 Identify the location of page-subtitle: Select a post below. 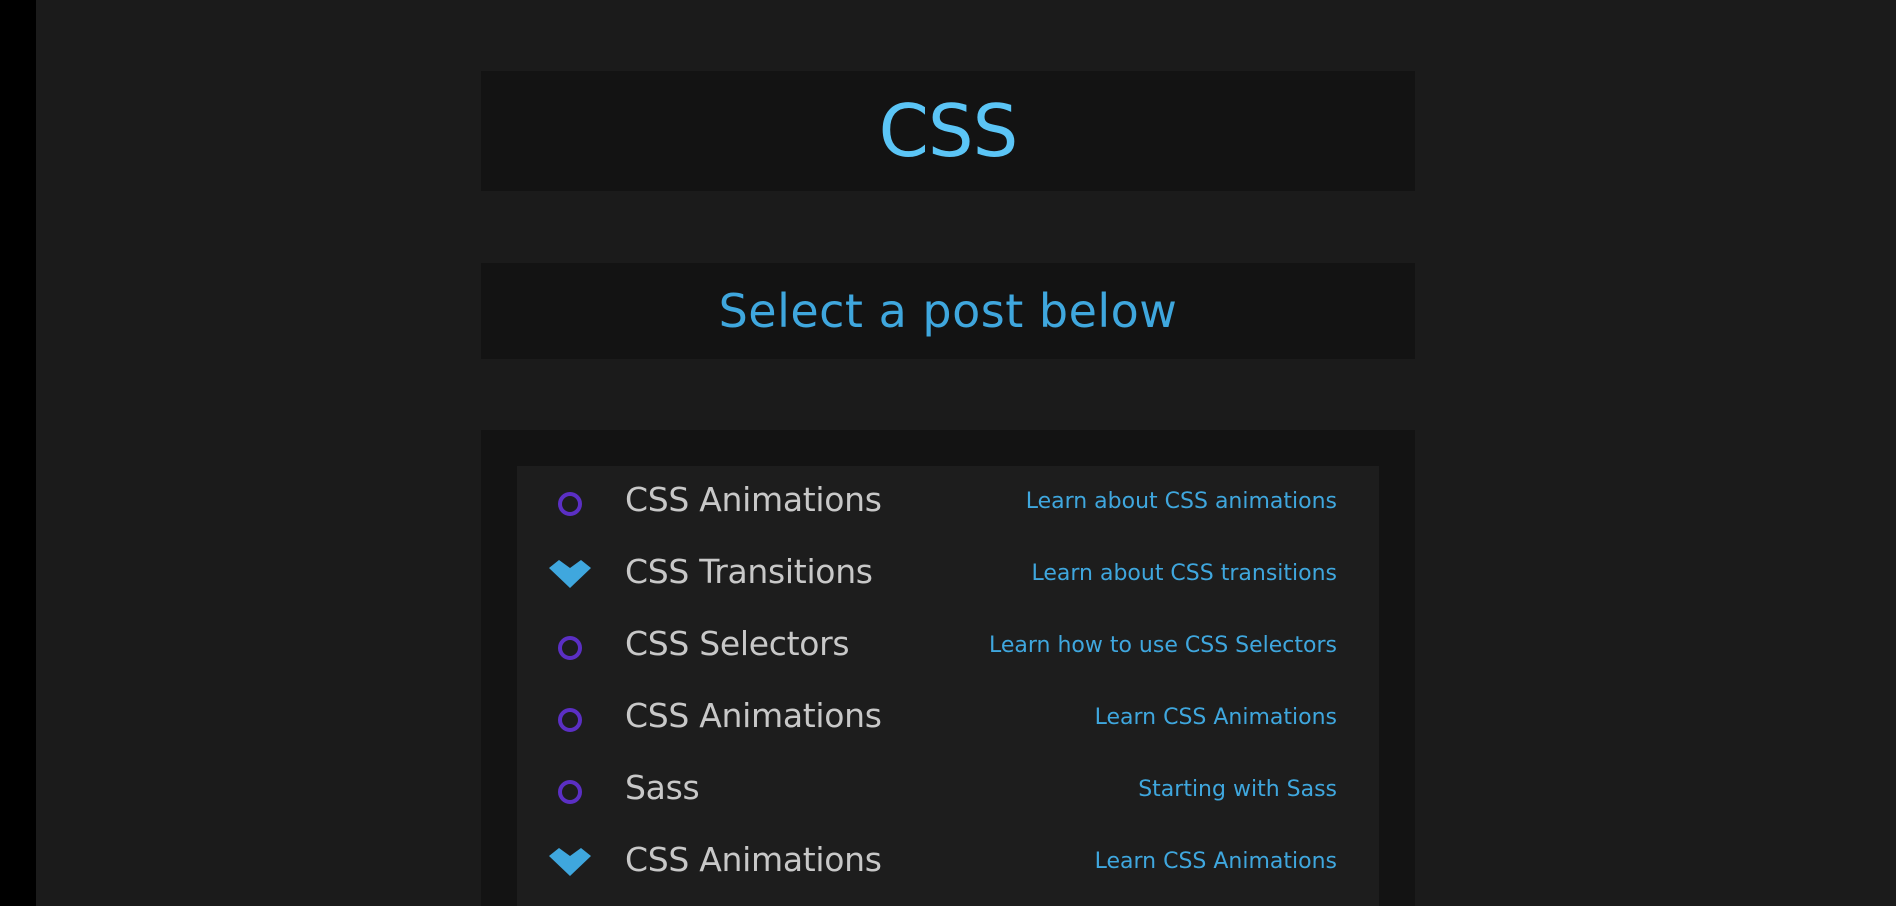
(948, 311).